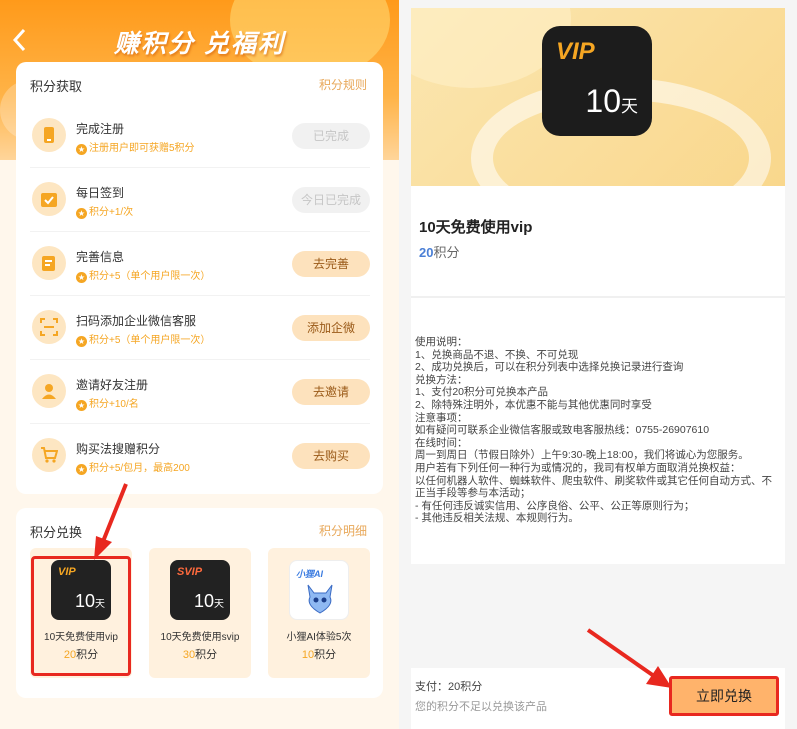 The height and width of the screenshot is (729, 797). I want to click on product-cost: 30积分, so click(200, 655).